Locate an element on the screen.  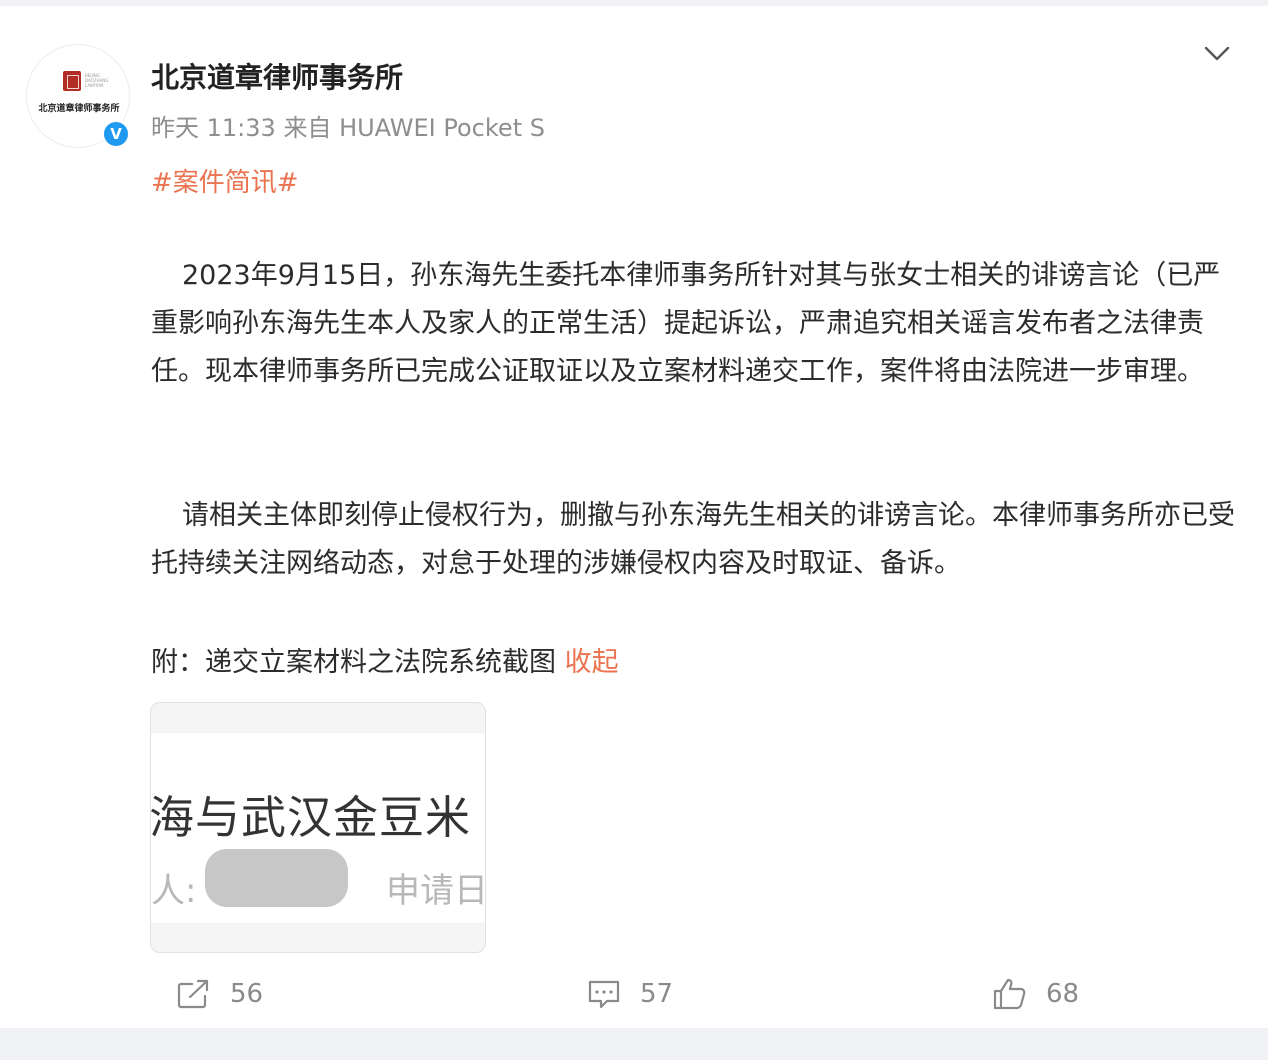
redacted-blur is located at coordinates (276, 878).